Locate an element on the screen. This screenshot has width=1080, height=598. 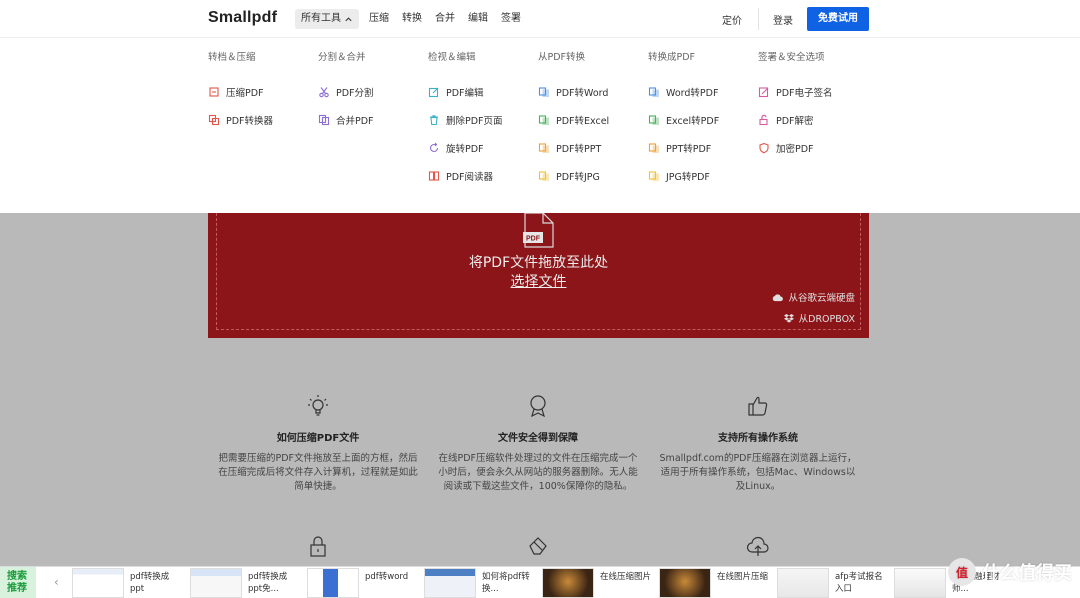
dropdown-column: 转档＆压缩压缩PDF PDF转换器 is located at coordinates (263, 92).